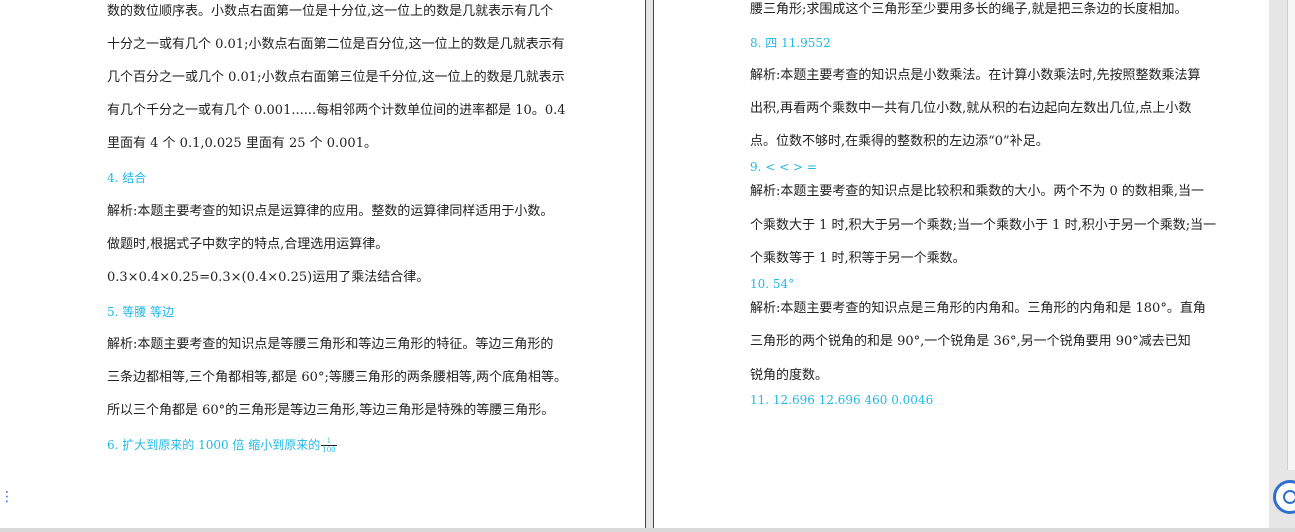  I want to click on expand-handle-icon: ⋮, so click(7, 497).